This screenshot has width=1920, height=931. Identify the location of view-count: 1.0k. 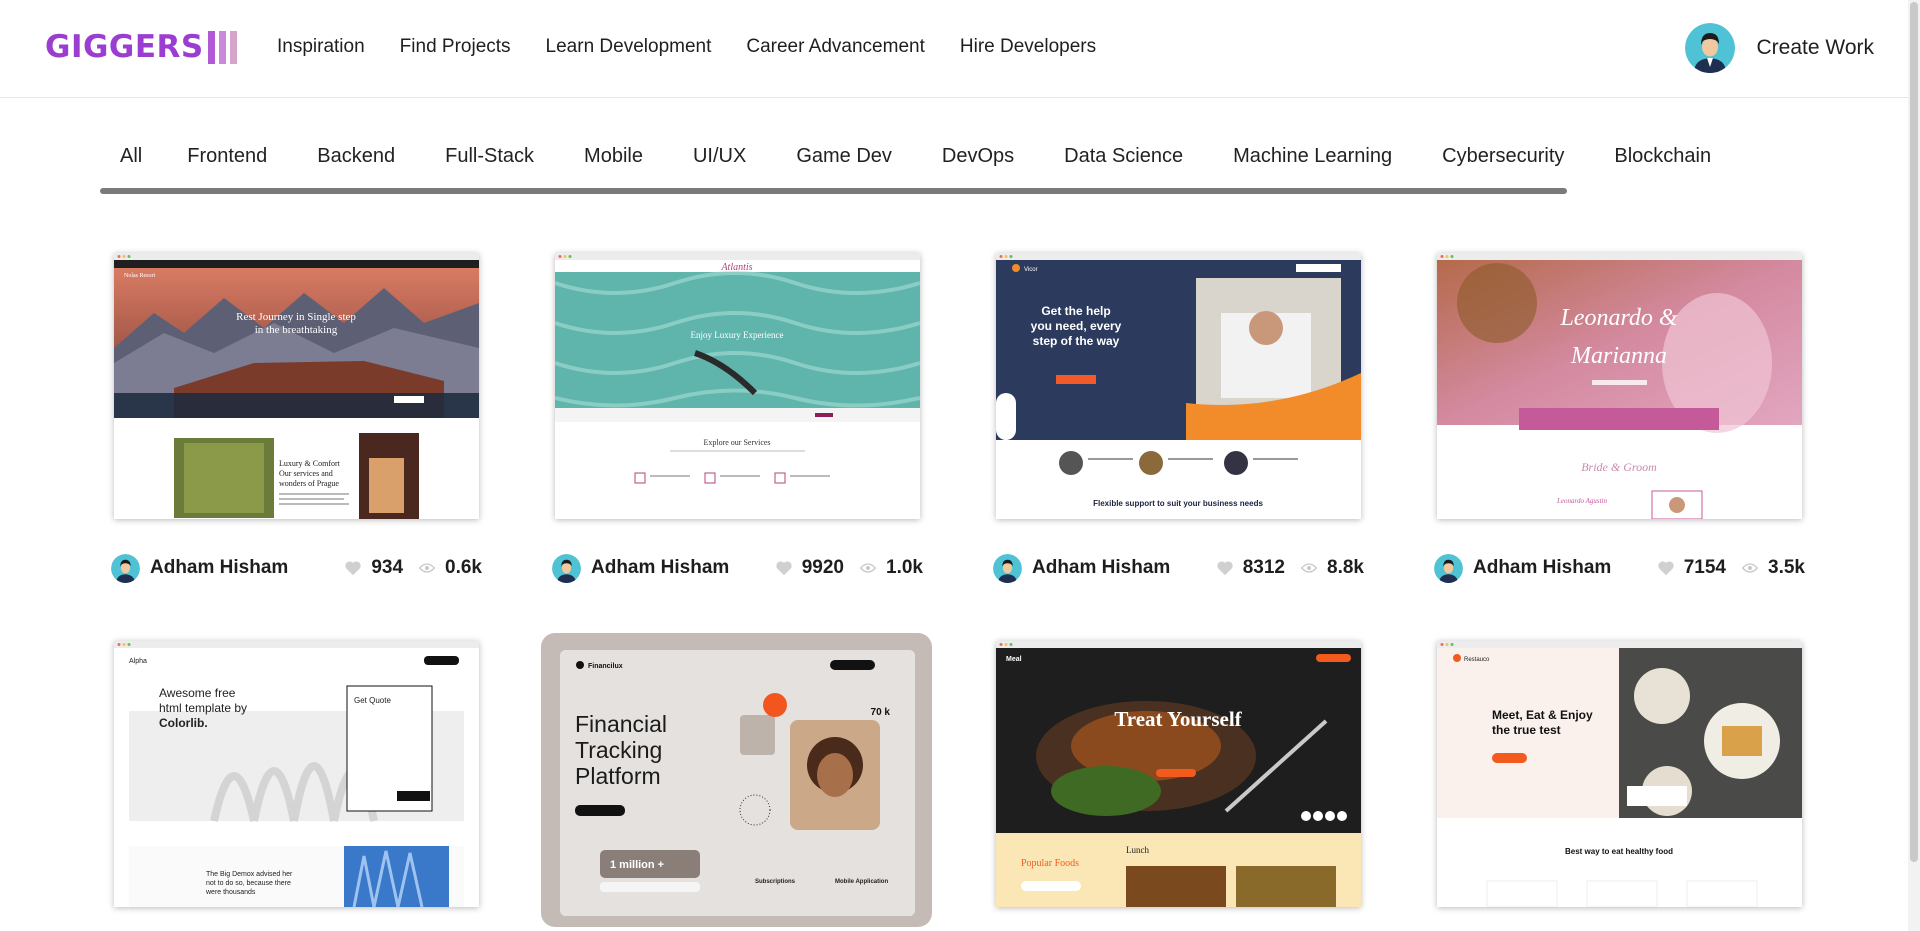
(904, 567).